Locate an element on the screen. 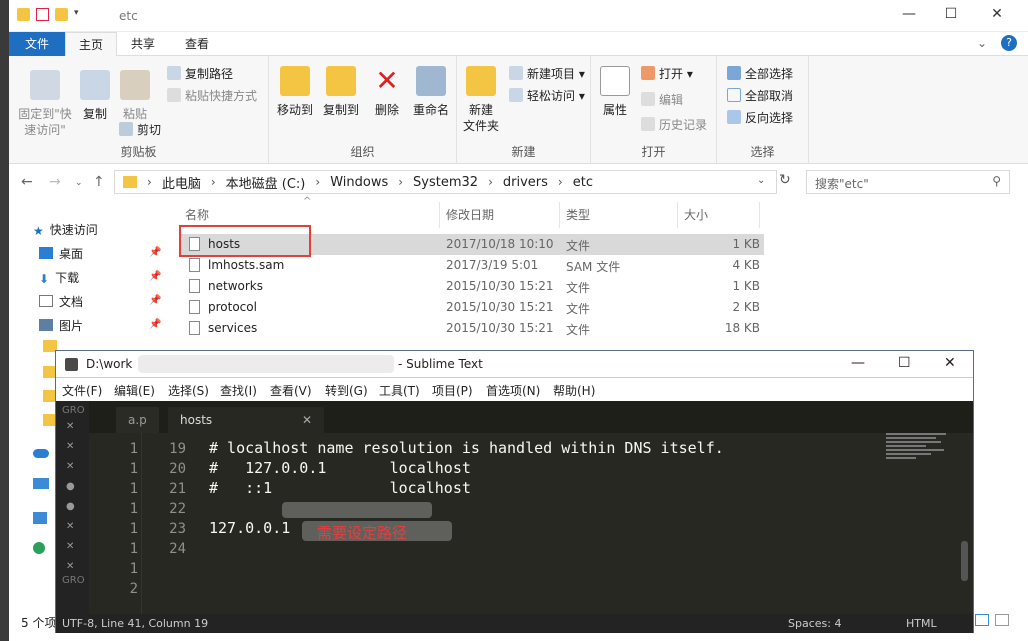 The width and height of the screenshot is (1028, 641). copy-to-button: 复制到 is located at coordinates (341, 92).